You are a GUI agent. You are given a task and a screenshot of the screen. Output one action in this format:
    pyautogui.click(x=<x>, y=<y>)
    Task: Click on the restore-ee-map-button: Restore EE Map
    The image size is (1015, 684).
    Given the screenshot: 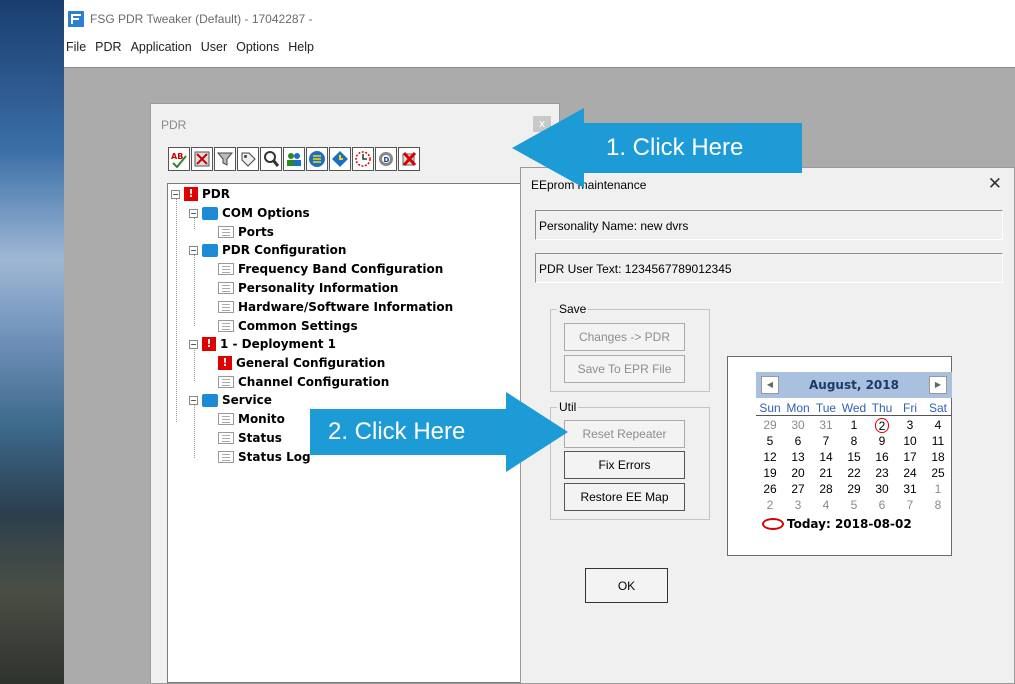 What is the action you would take?
    pyautogui.click(x=624, y=497)
    